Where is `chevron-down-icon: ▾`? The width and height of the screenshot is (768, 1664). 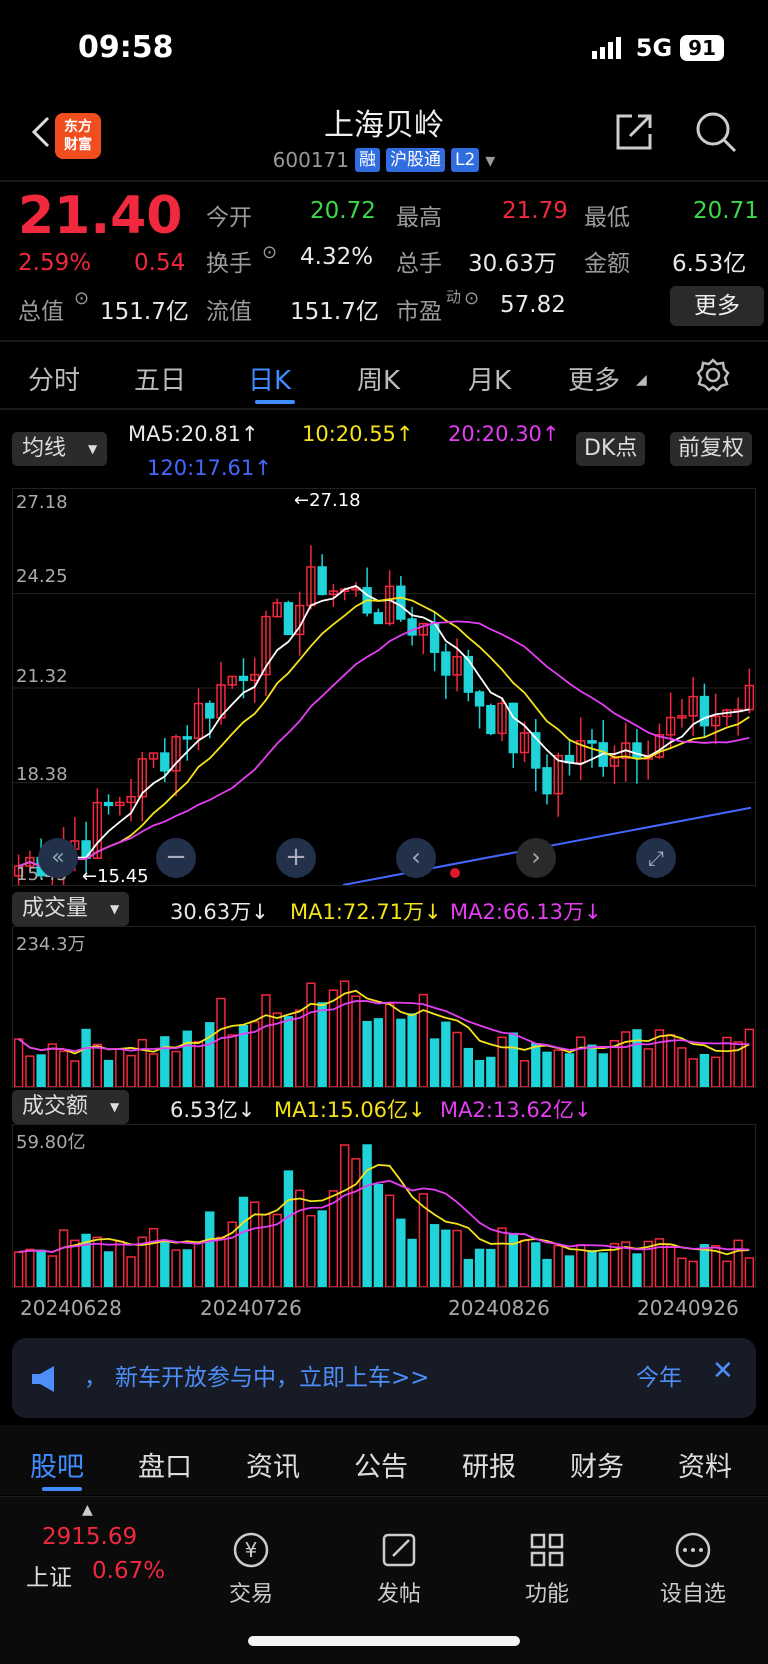 chevron-down-icon: ▾ is located at coordinates (490, 160).